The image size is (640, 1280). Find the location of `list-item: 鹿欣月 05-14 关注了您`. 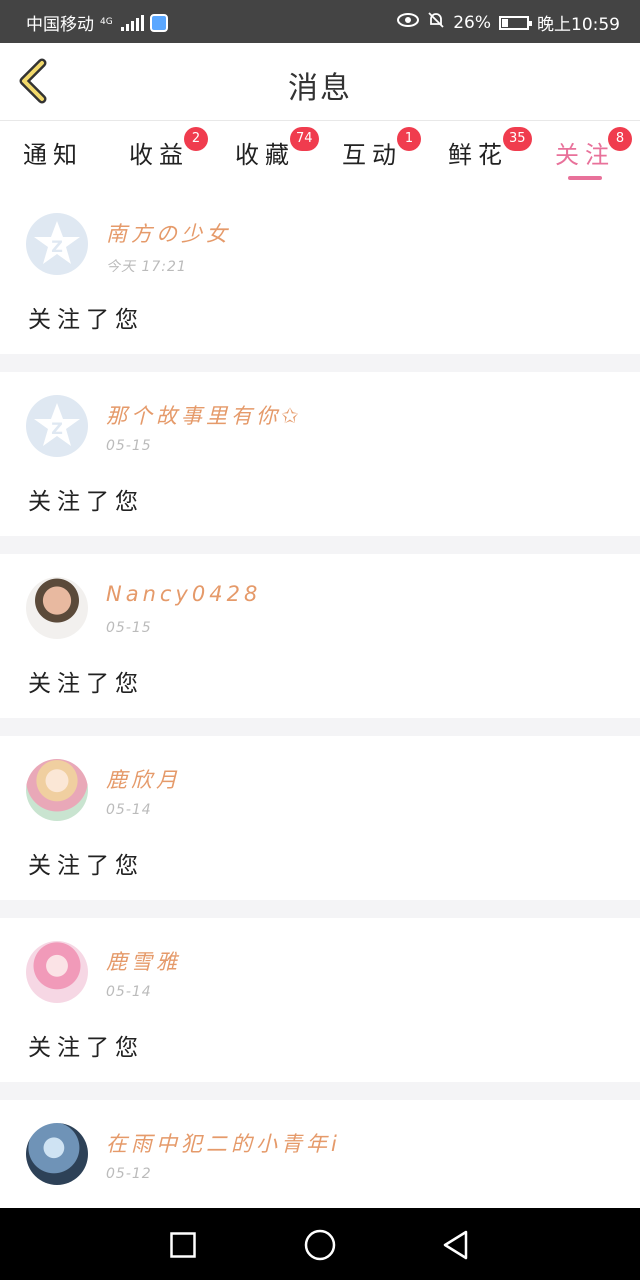

list-item: 鹿欣月 05-14 关注了您 is located at coordinates (320, 818).